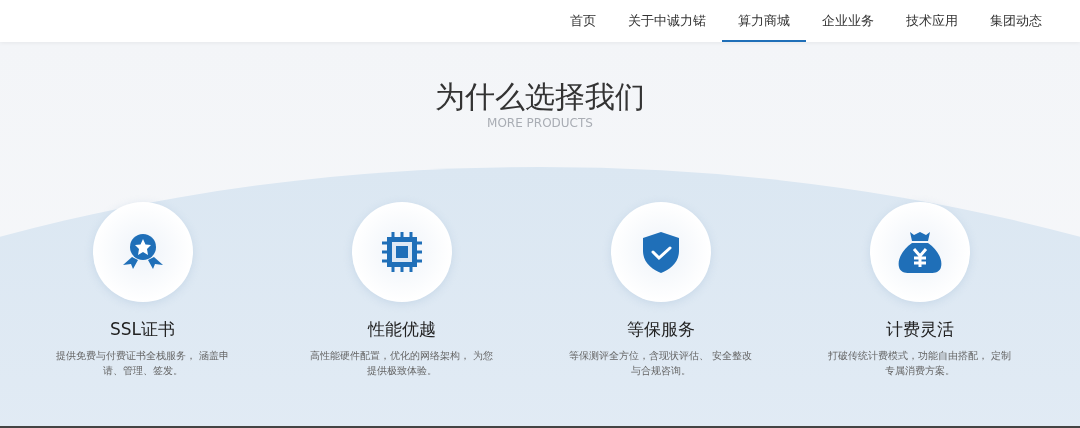 The height and width of the screenshot is (428, 1080). What do you see at coordinates (919, 329) in the screenshot?
I see `feature-title: 计费灵活` at bounding box center [919, 329].